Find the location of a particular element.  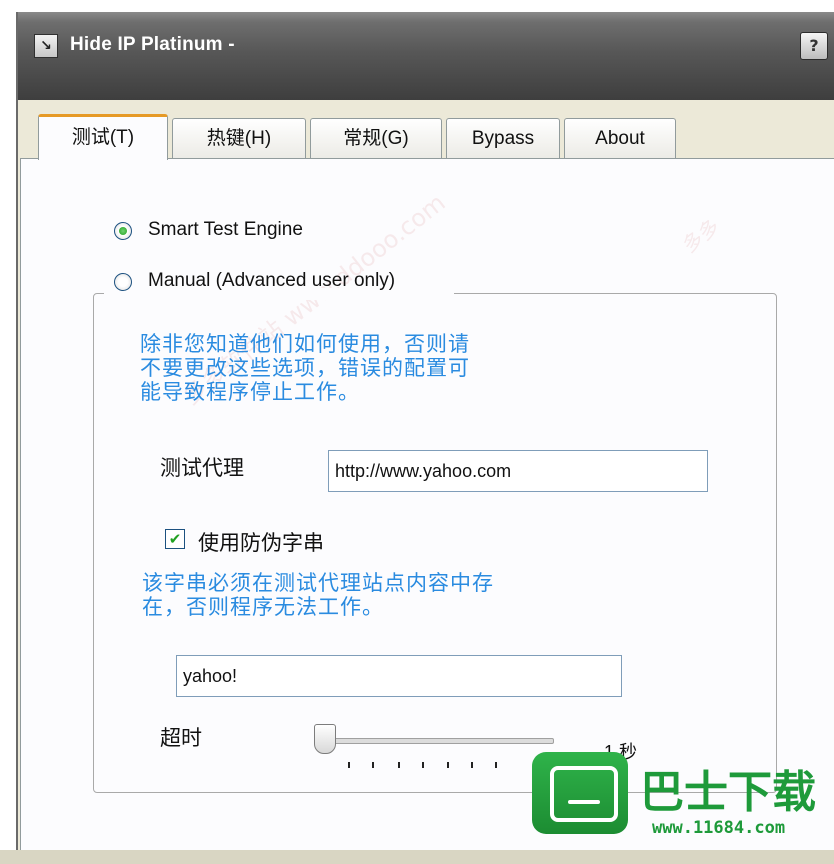

watermark-url: www.11684.com is located at coordinates (719, 828).